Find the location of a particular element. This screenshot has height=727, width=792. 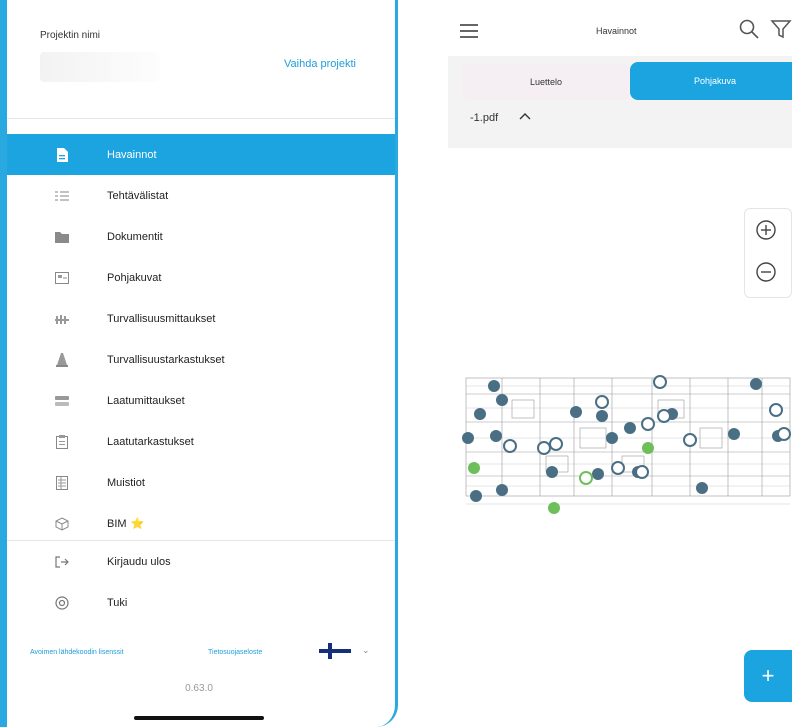

sidebar-item-tehtavalistat: Tehtävälistat is located at coordinates (201, 195).